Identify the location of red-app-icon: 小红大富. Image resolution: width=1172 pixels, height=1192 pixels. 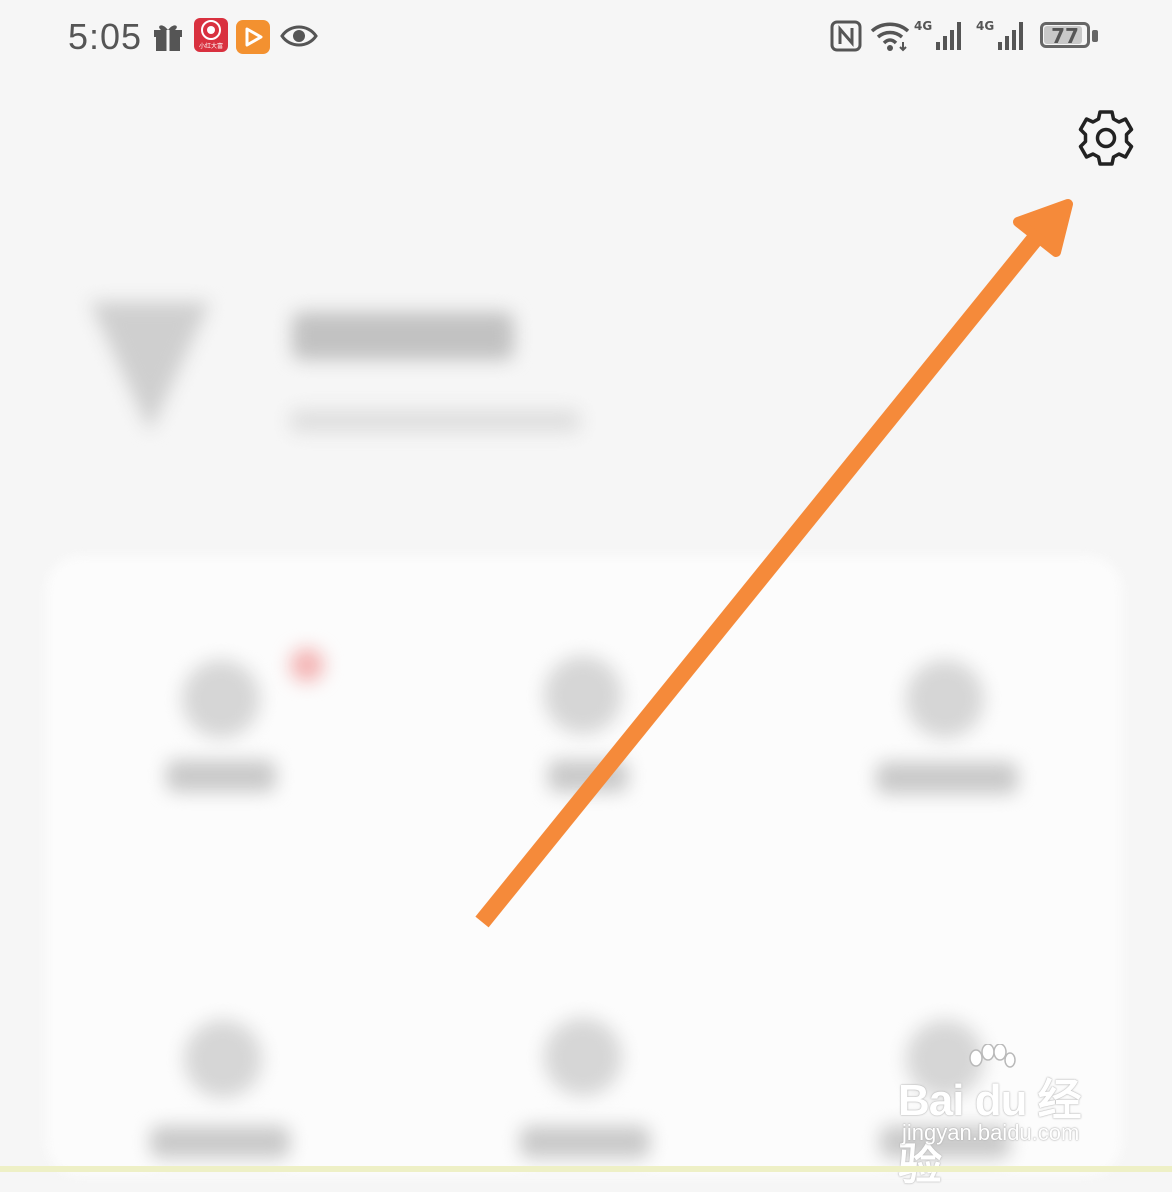
(211, 35).